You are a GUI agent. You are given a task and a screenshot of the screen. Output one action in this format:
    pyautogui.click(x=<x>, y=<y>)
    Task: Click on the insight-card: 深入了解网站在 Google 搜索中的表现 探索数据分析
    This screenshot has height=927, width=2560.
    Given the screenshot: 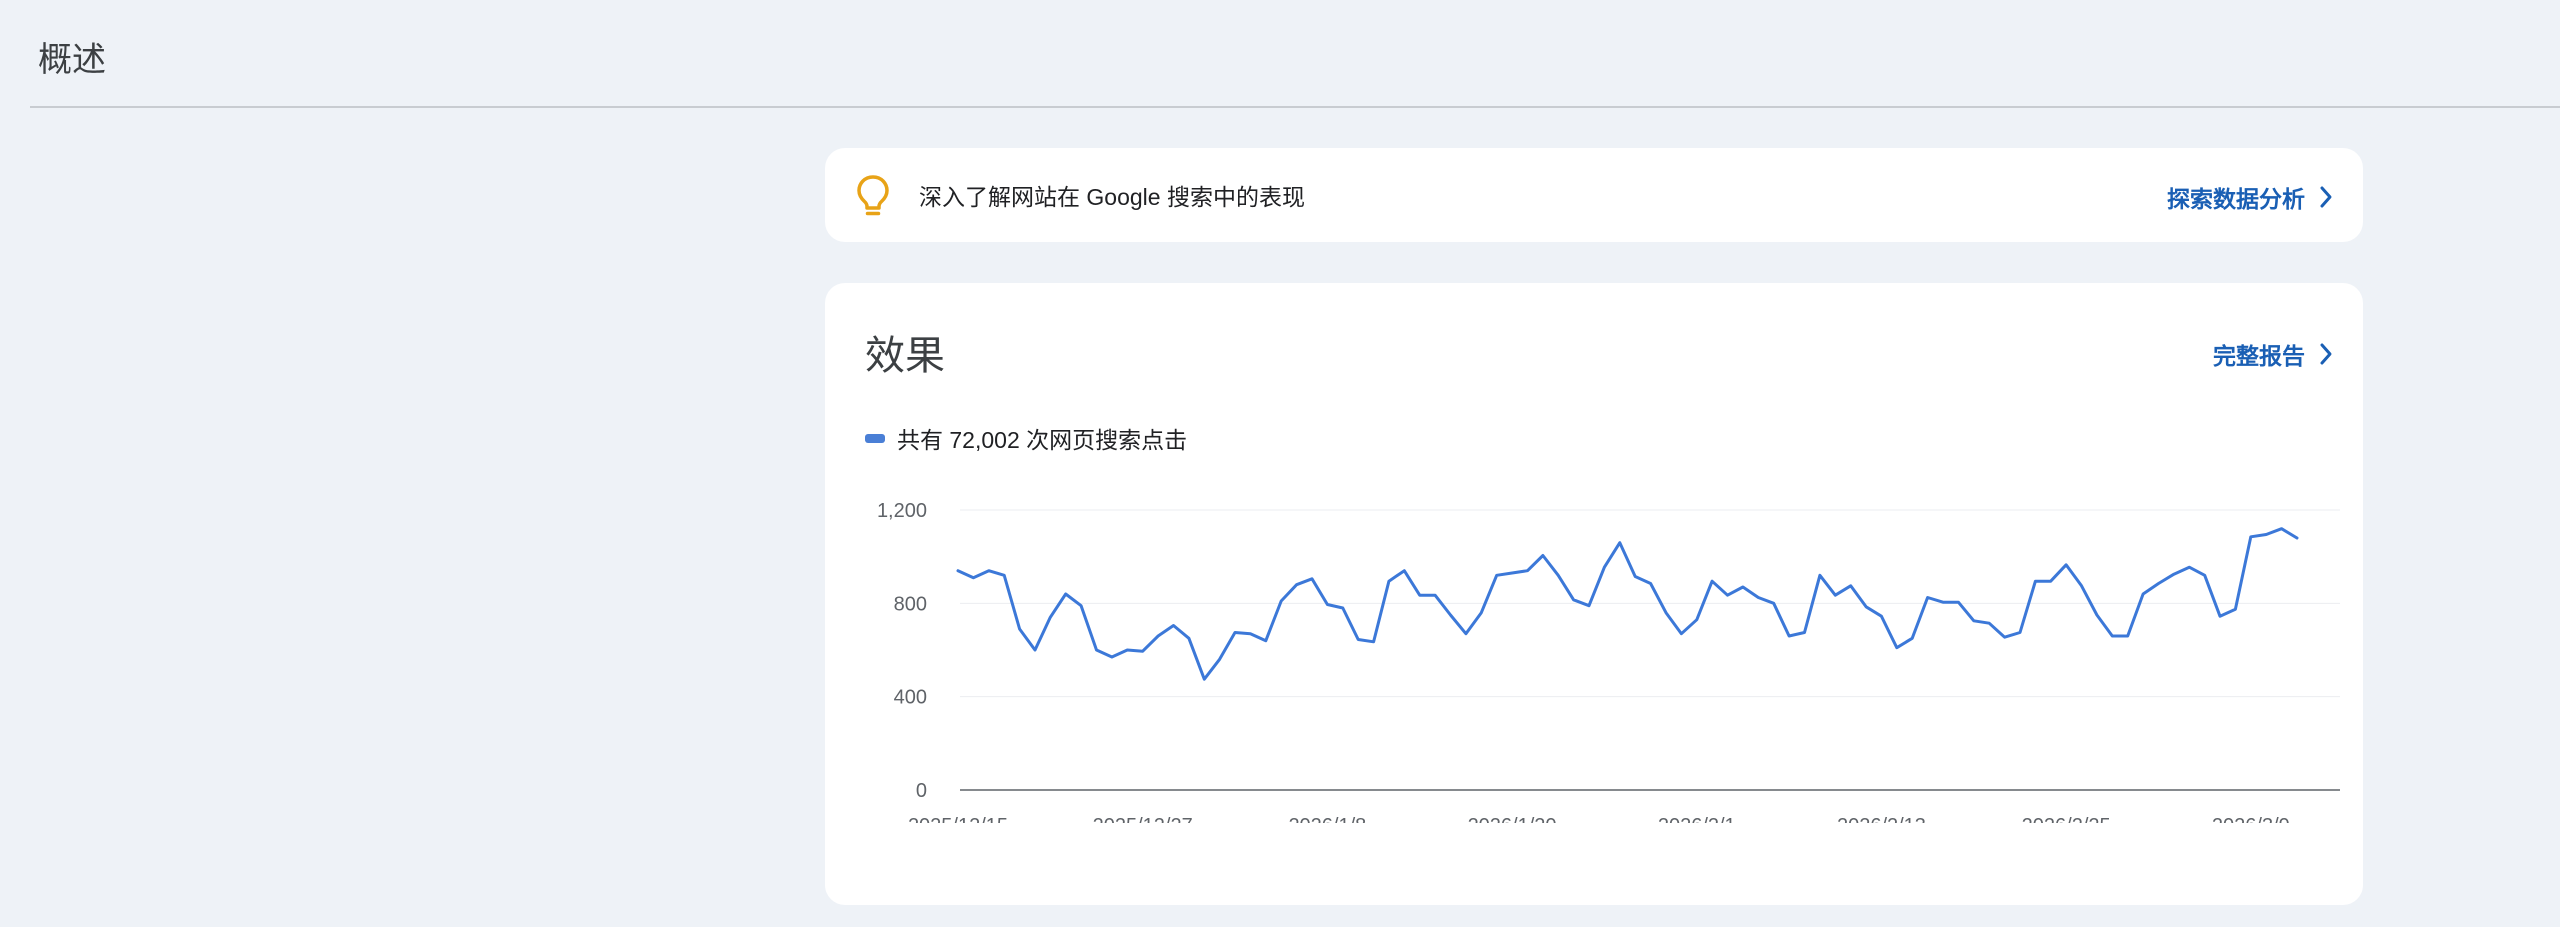 What is the action you would take?
    pyautogui.click(x=1594, y=195)
    